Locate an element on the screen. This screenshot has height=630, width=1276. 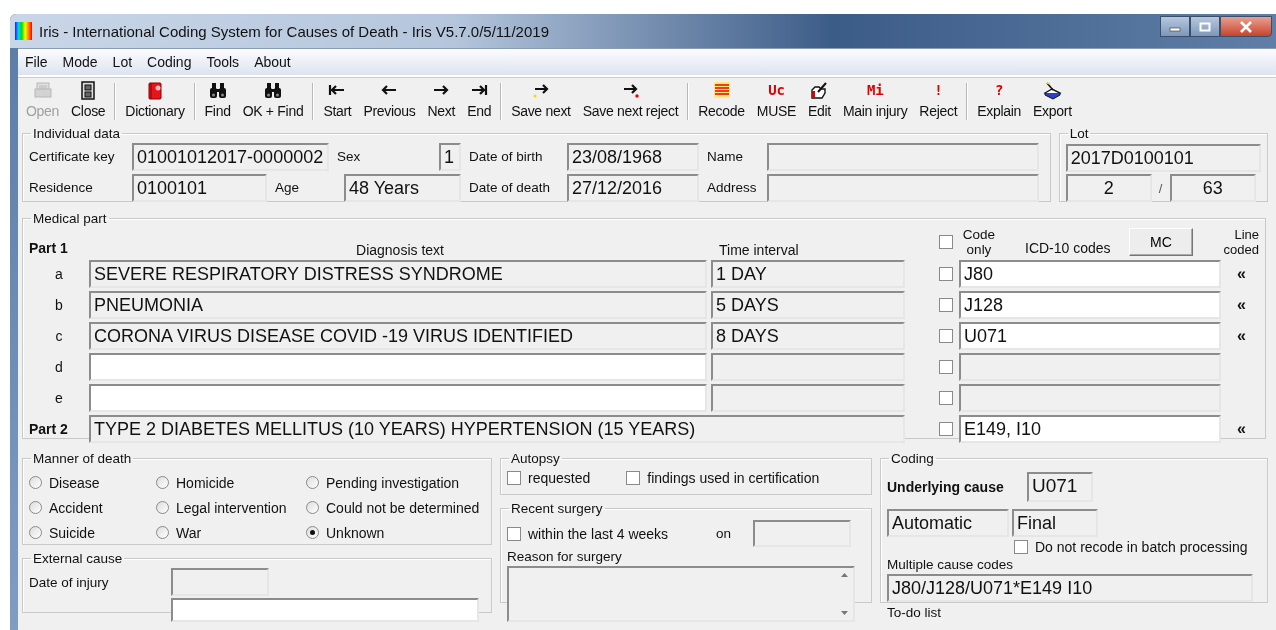
diagnosis-field: PNEUMONIA is located at coordinates (398, 304).